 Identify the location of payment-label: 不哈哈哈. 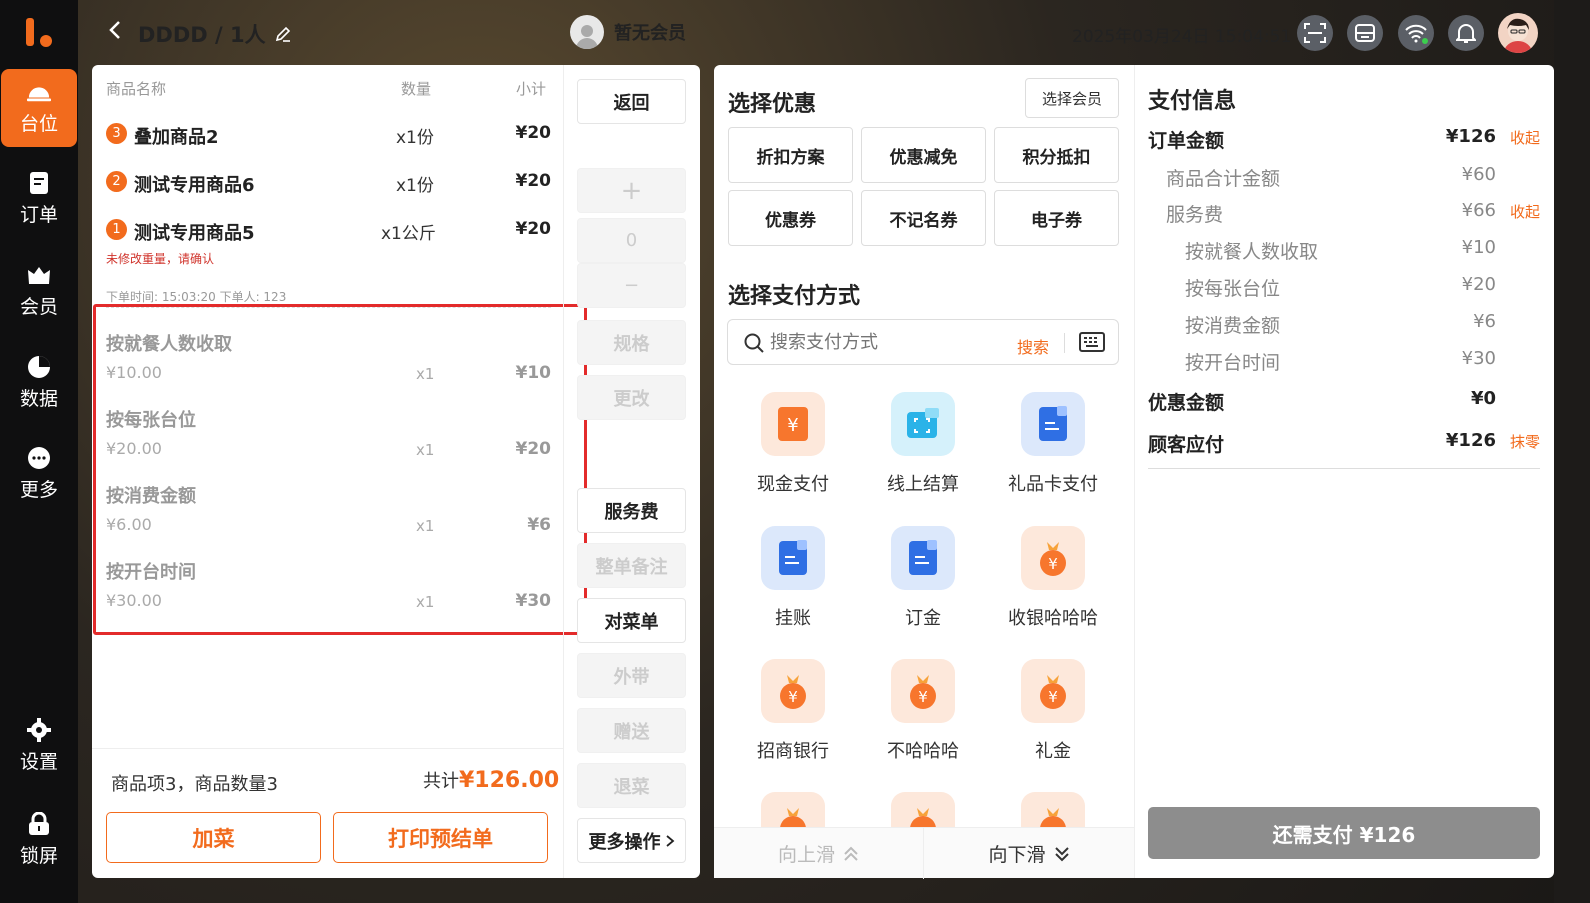
(923, 751).